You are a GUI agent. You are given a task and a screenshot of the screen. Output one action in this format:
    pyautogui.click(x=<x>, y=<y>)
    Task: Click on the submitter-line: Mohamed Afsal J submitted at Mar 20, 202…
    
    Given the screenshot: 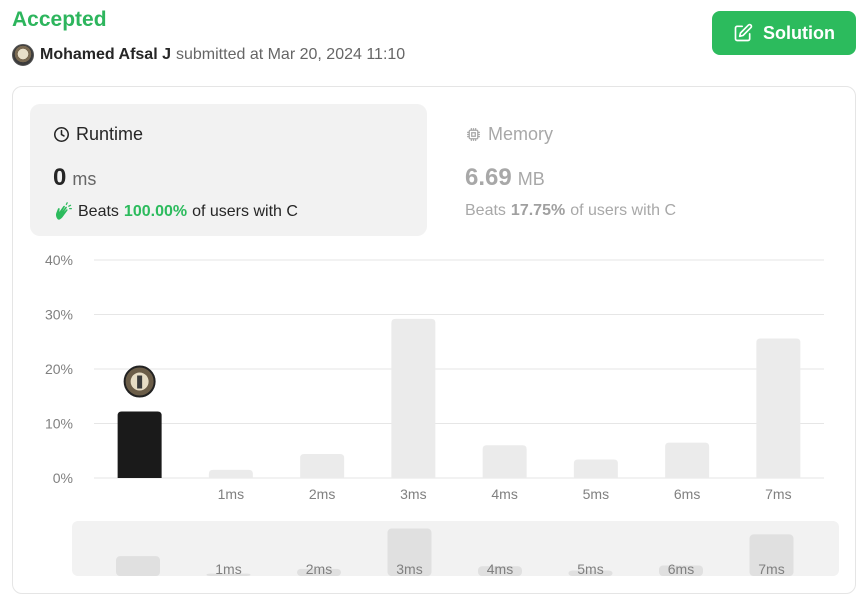 What is the action you would take?
    pyautogui.click(x=208, y=55)
    